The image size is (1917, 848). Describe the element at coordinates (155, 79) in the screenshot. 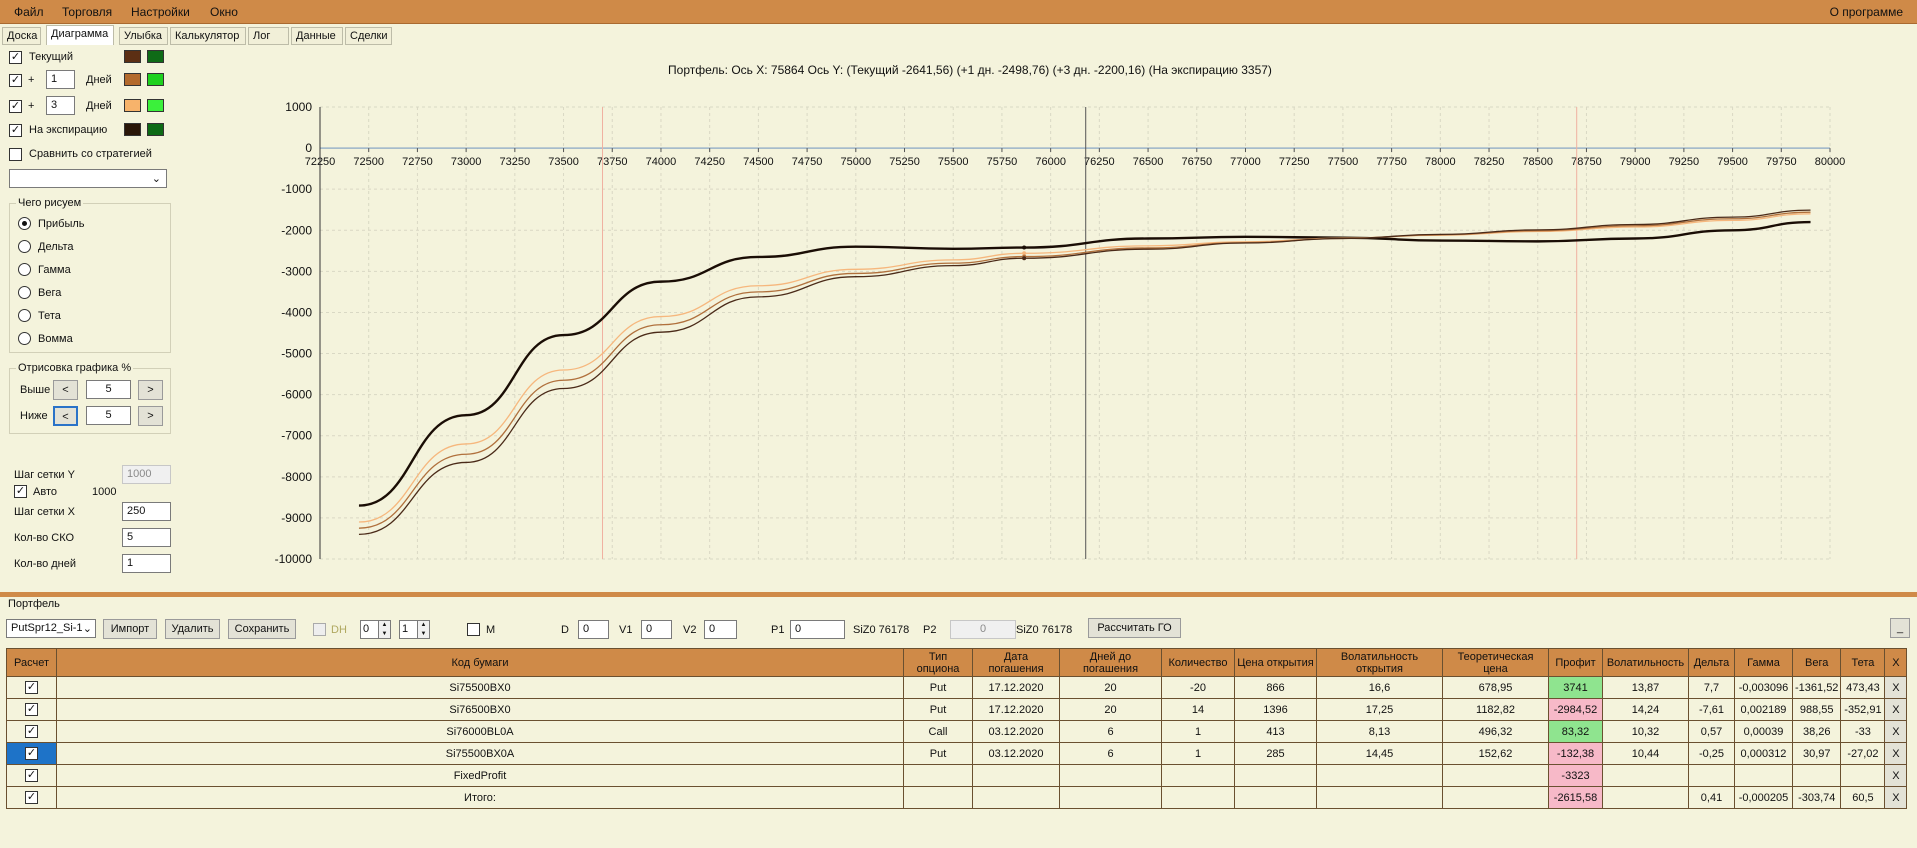

I see `day-a-profit-swatch` at that location.